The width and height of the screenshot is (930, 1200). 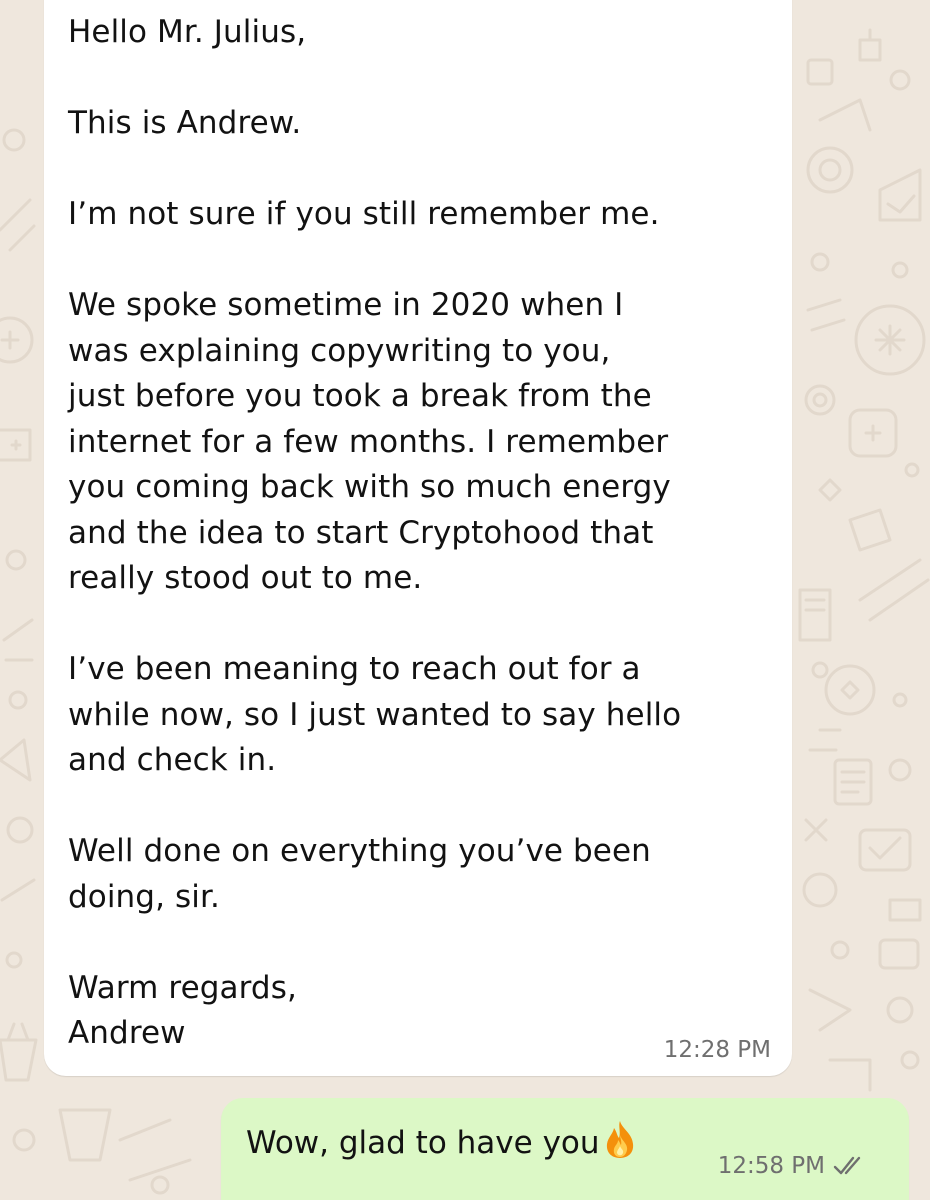 I want to click on outgoing-message-text-row: Wow, glad to have you, so click(x=442, y=1142).